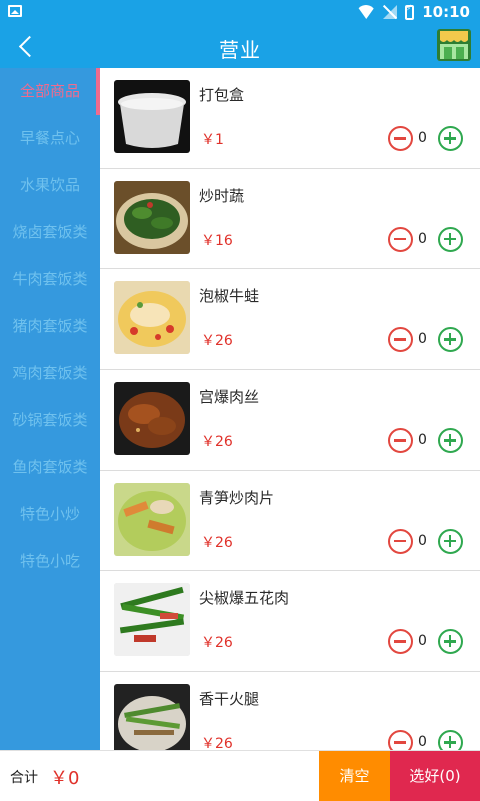 Image resolution: width=480 pixels, height=801 pixels. Describe the element at coordinates (229, 296) in the screenshot. I see `product-name: 泡椒牛蛙` at that location.